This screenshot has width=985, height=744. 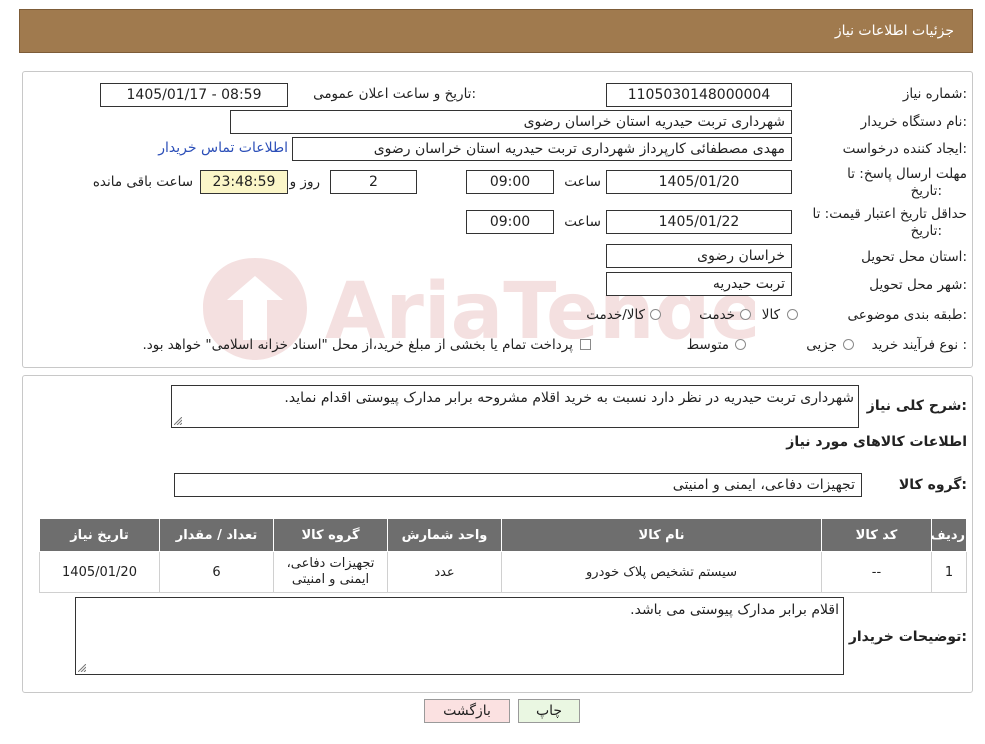 What do you see at coordinates (661, 572) in the screenshot?
I see `table-cell: سیستم تشخیص پلاک خودرو` at bounding box center [661, 572].